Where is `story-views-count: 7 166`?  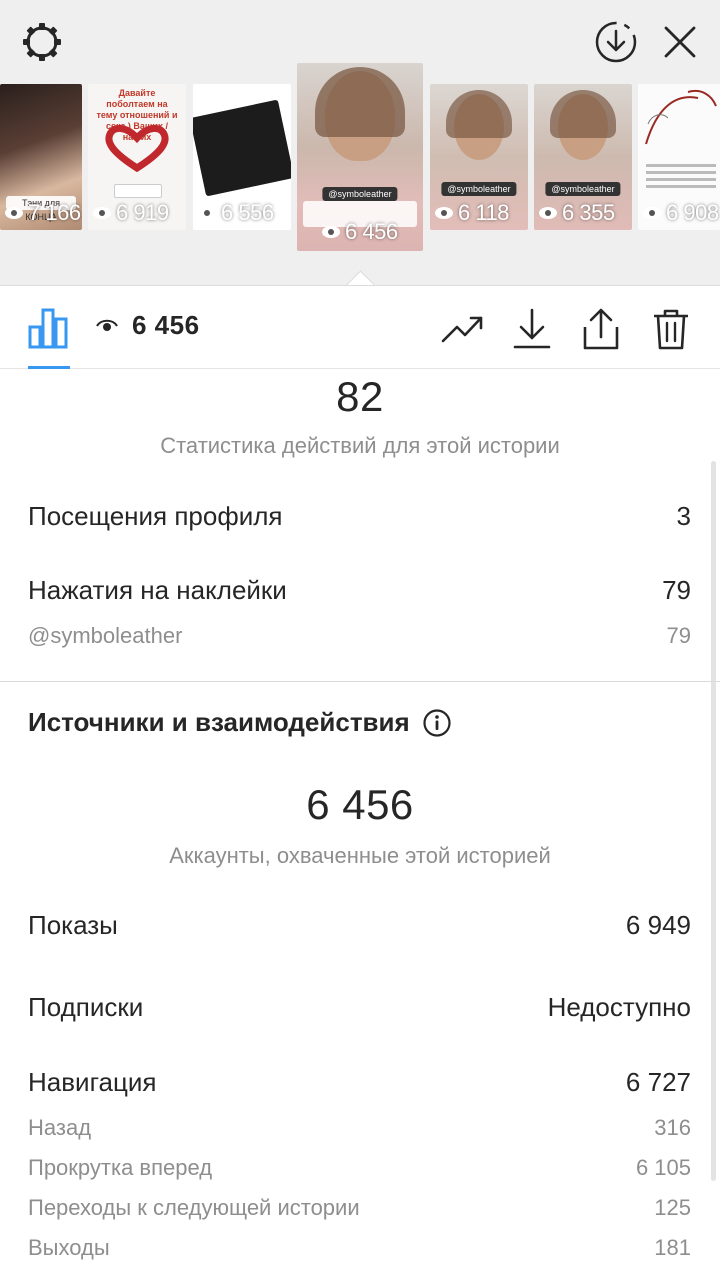 story-views-count: 7 166 is located at coordinates (54, 212).